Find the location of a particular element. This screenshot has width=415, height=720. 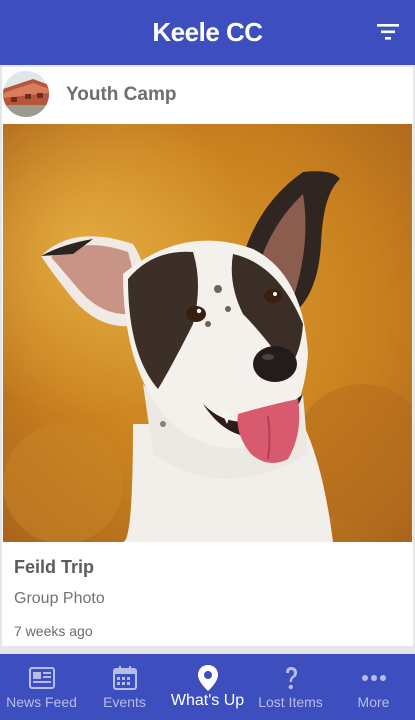

nav-item-lost-items: Lost Items is located at coordinates (290, 687).